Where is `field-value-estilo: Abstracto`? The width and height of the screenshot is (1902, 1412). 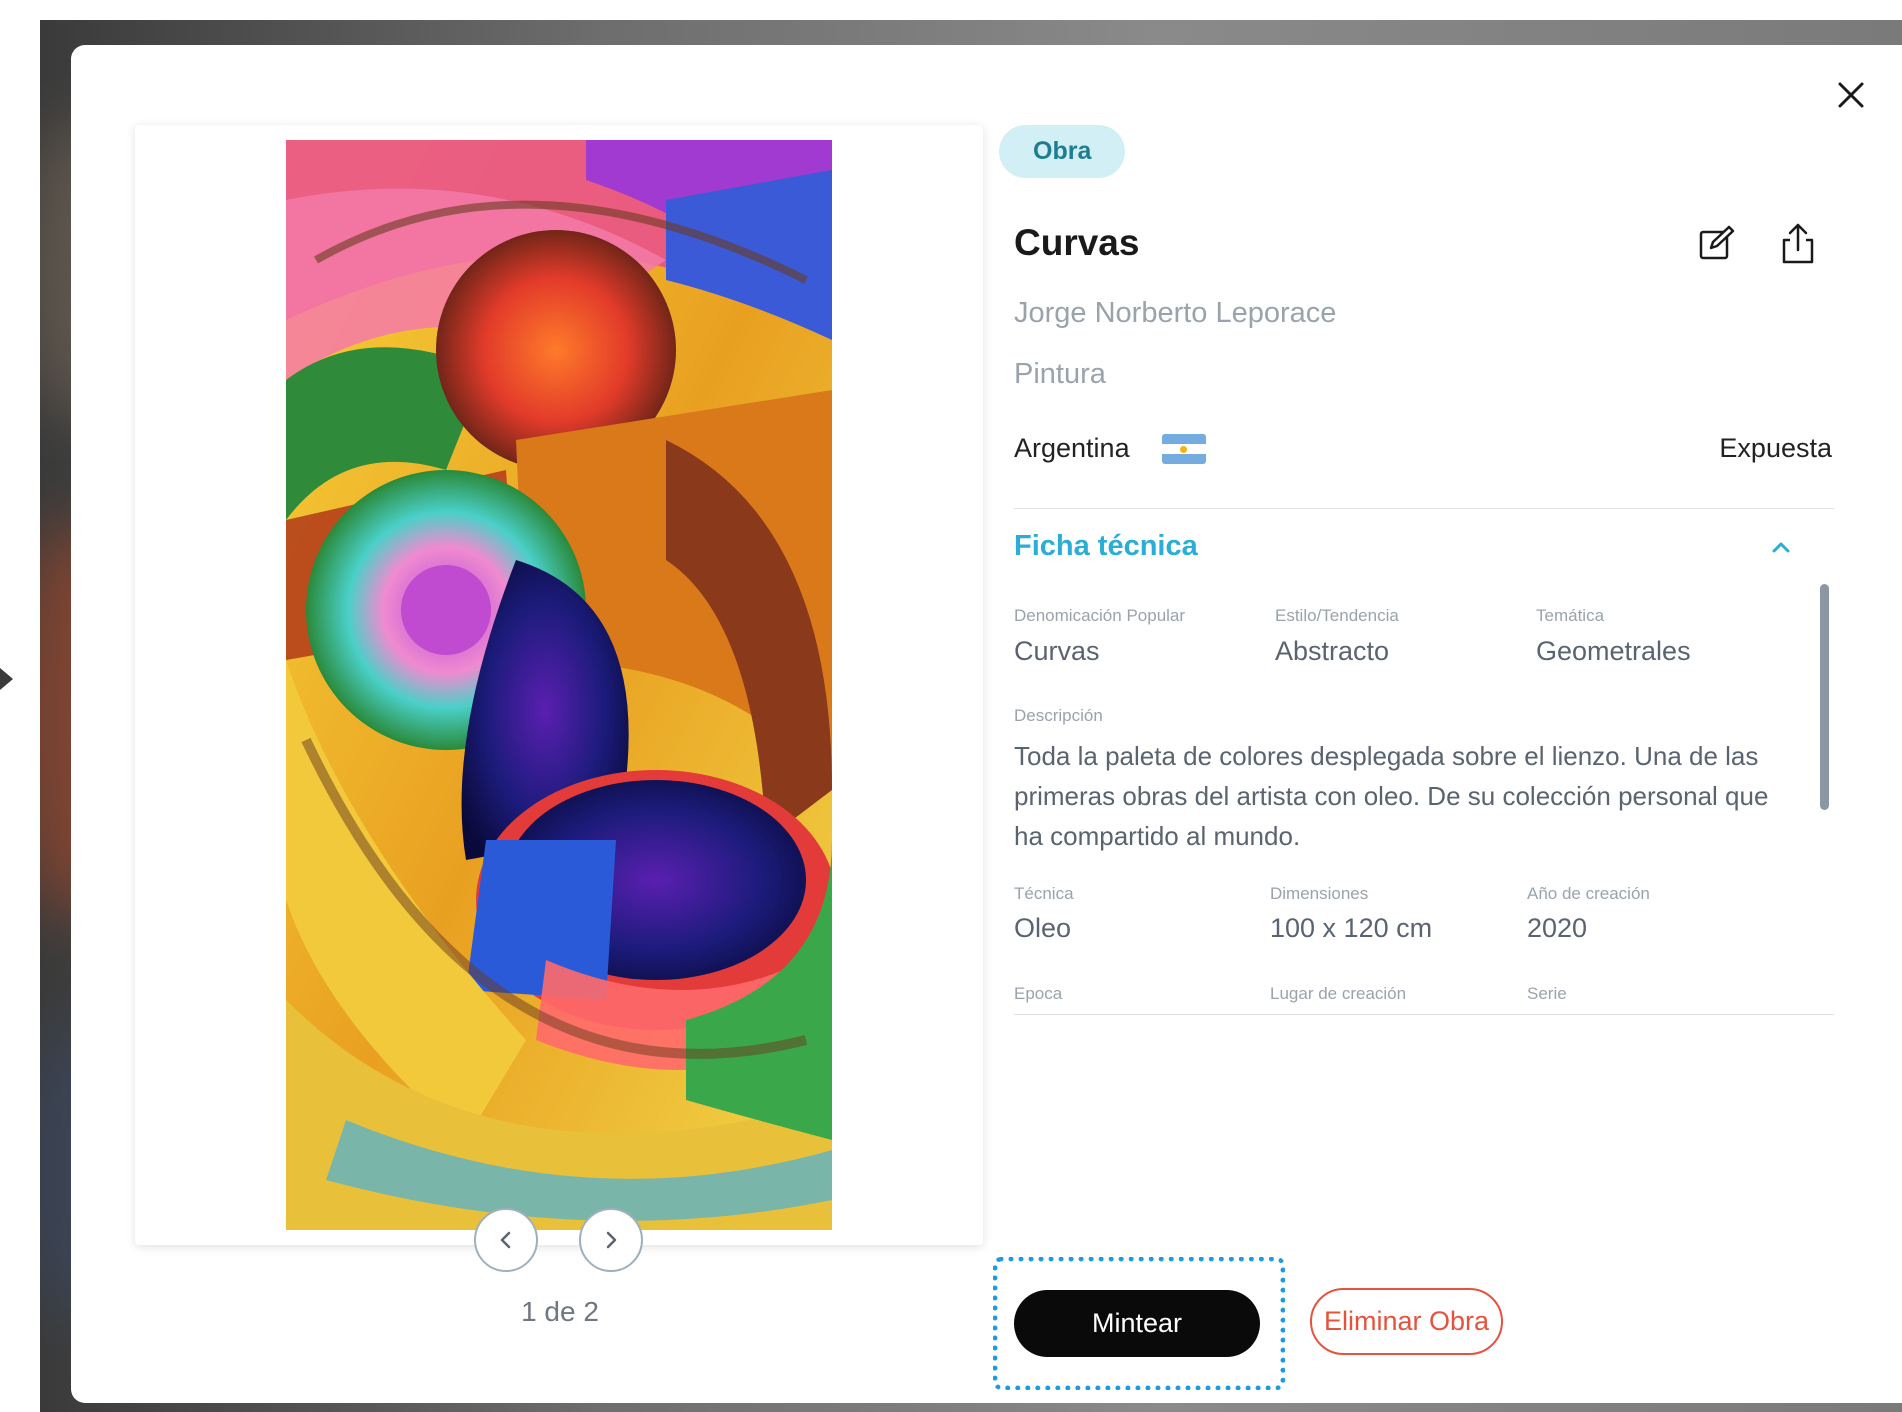
field-value-estilo: Abstracto is located at coordinates (1332, 651).